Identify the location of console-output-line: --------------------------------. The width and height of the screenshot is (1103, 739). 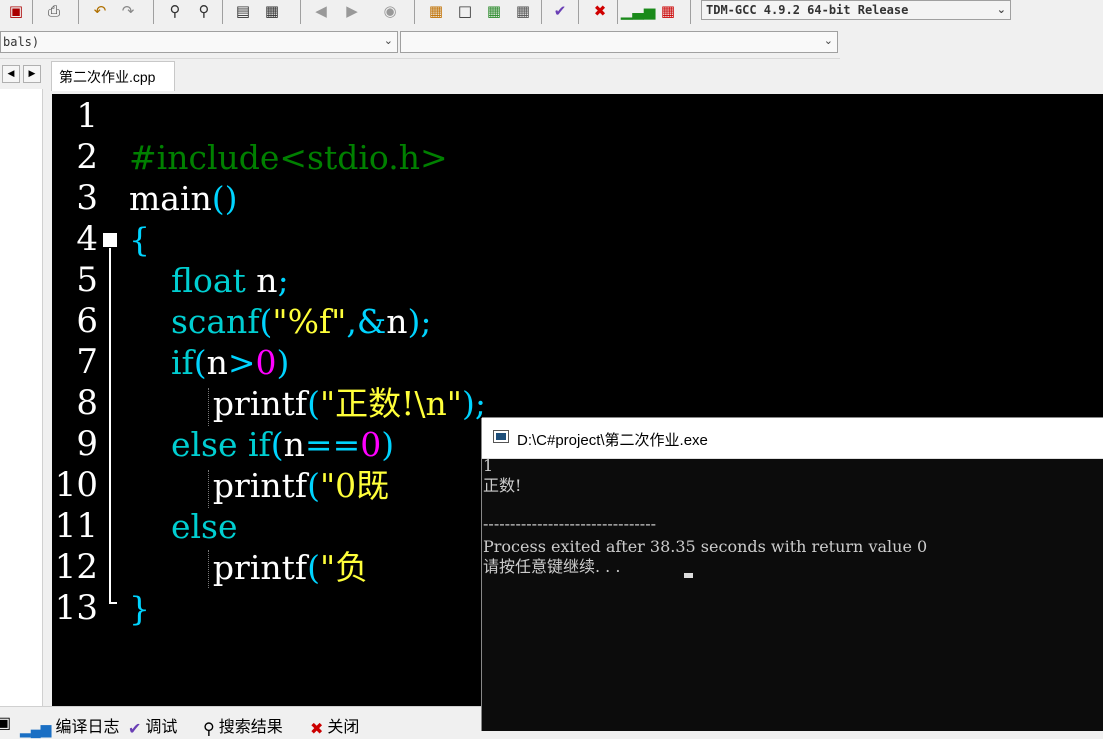
(569, 523).